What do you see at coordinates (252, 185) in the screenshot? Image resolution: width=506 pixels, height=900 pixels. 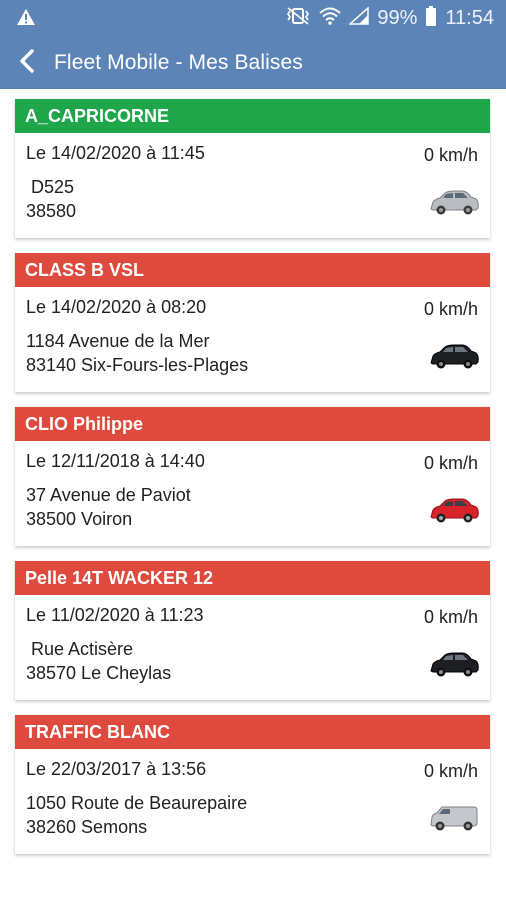 I see `beacon-details: Le 14/02/2020 à 11:45 0 km/h D525 38580` at bounding box center [252, 185].